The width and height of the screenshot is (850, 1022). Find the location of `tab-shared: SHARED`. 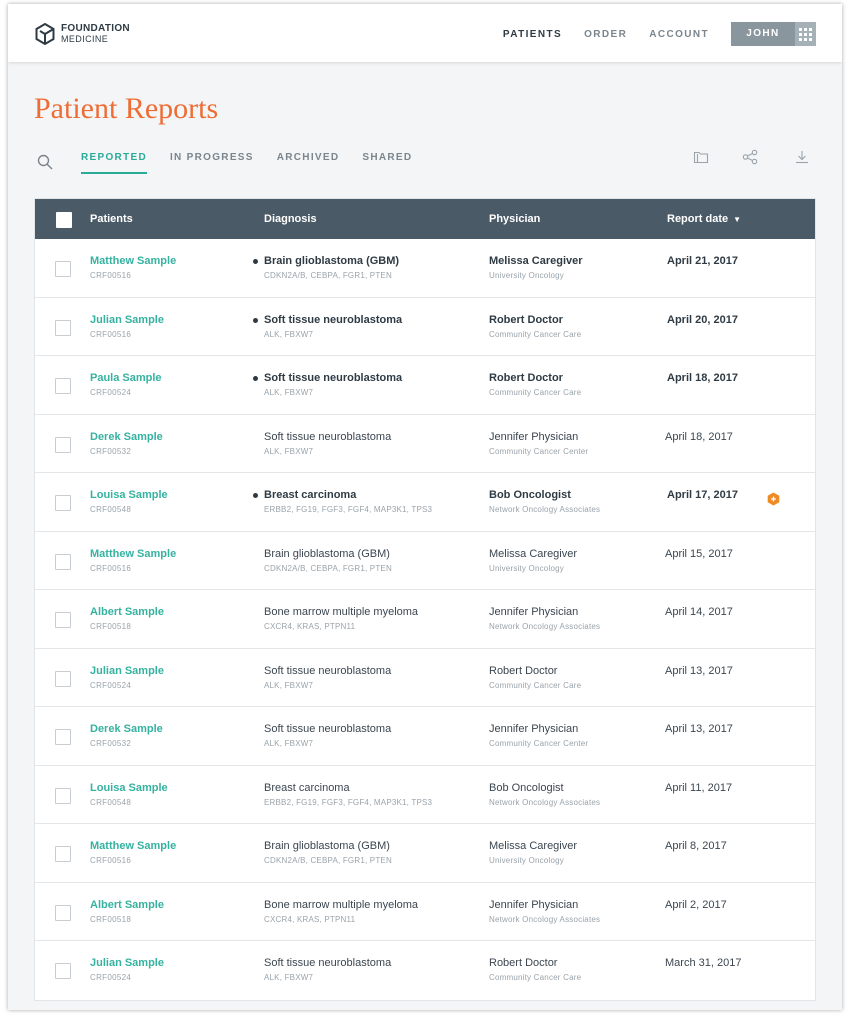

tab-shared: SHARED is located at coordinates (387, 163).